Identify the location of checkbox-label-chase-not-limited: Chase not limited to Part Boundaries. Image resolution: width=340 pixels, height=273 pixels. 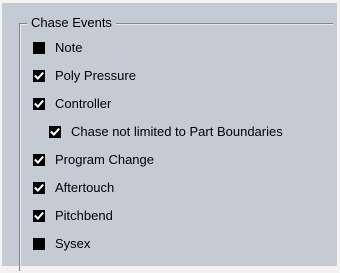
(177, 131).